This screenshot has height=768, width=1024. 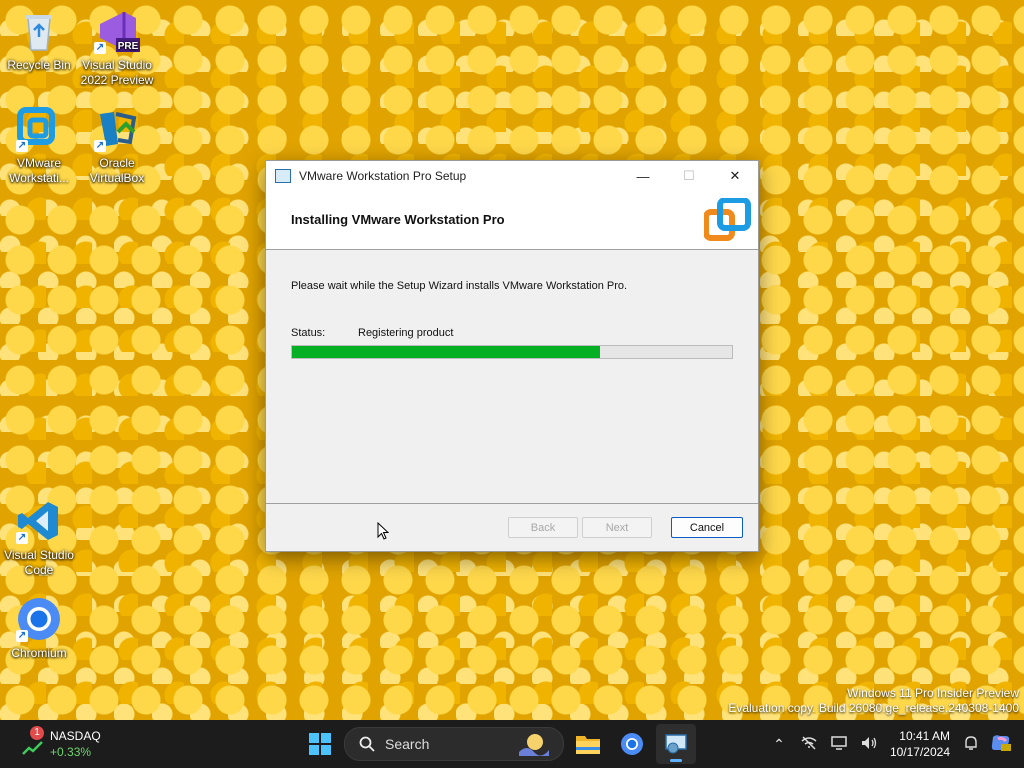 What do you see at coordinates (512, 220) in the screenshot?
I see `dialog-header: Installing VMware Workstation Pro` at bounding box center [512, 220].